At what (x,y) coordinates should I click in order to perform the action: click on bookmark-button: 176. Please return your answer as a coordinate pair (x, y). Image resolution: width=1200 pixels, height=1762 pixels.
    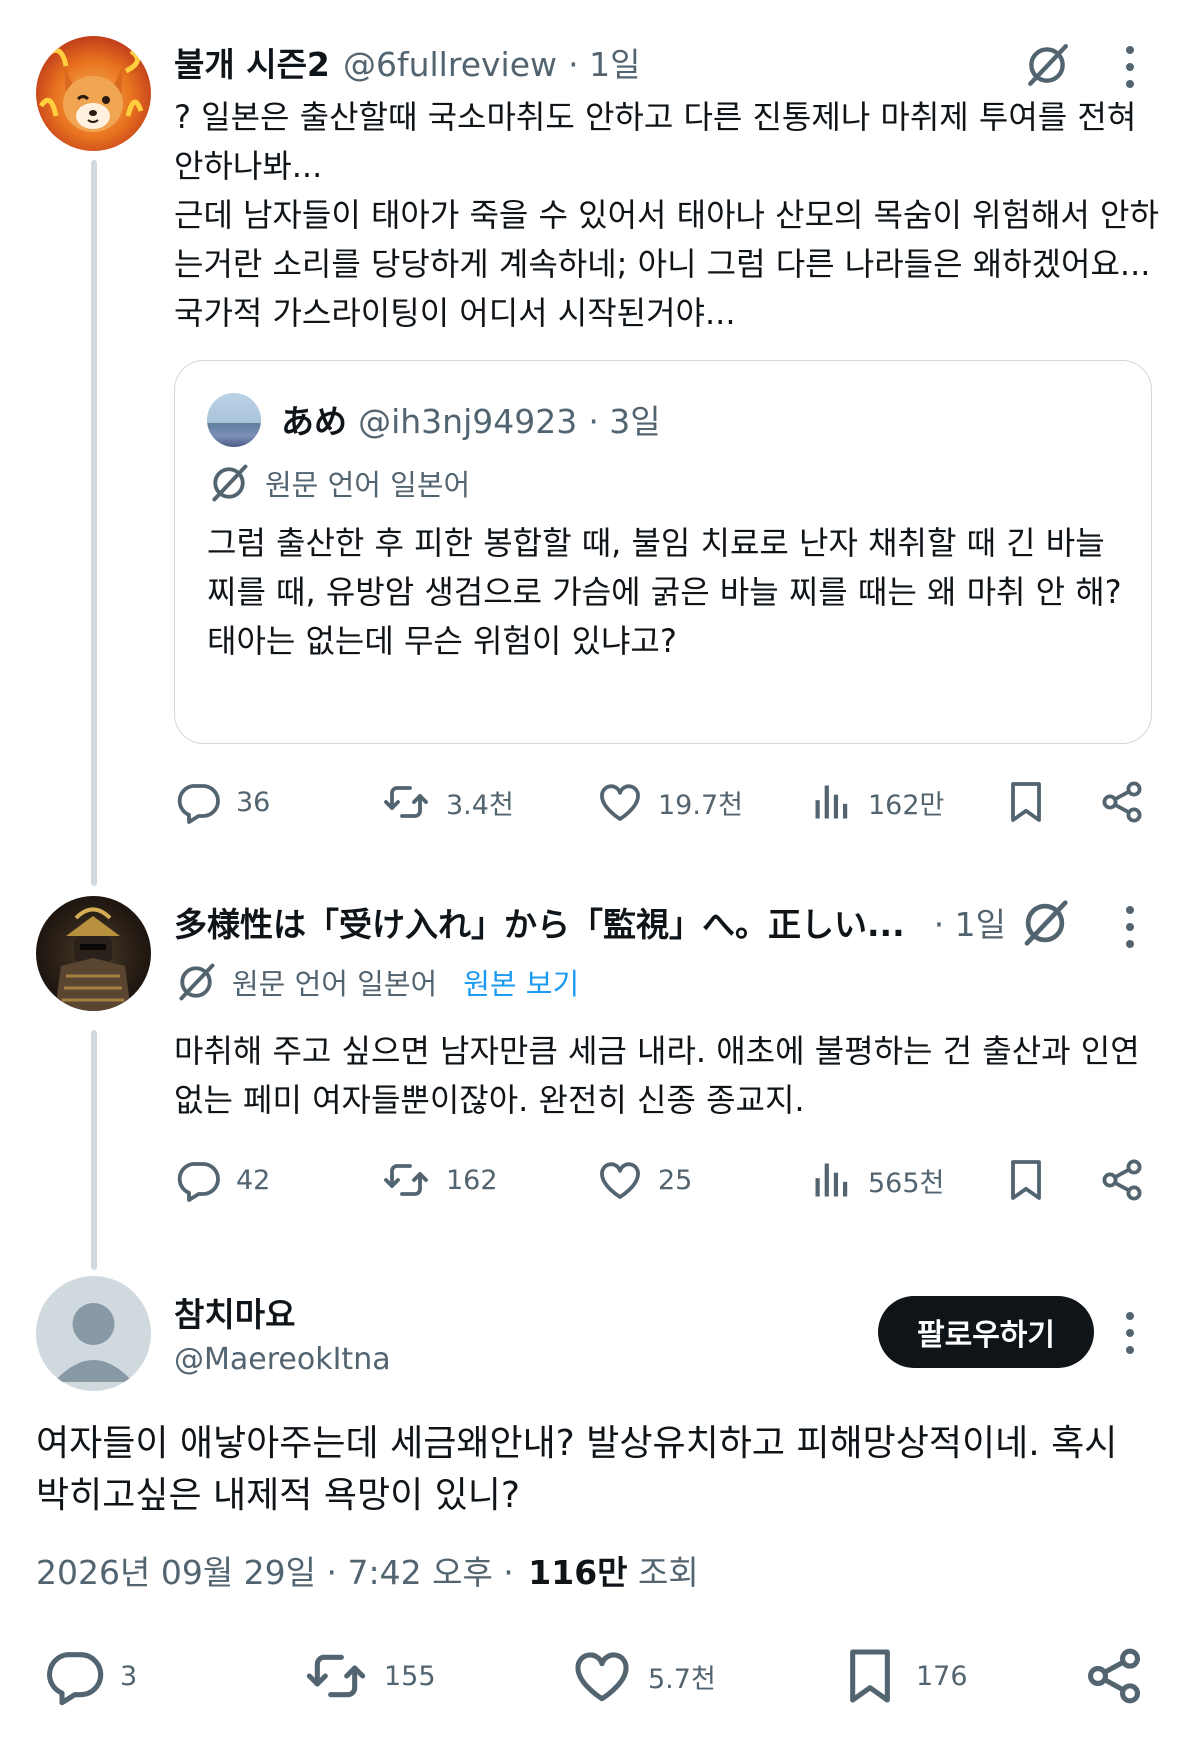
    Looking at the image, I should click on (903, 1676).